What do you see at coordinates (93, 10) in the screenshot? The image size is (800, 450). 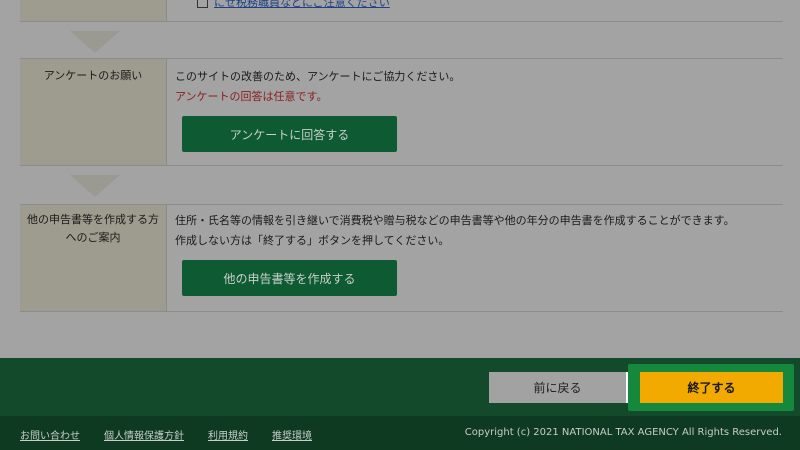 I see `row-label-empty` at bounding box center [93, 10].